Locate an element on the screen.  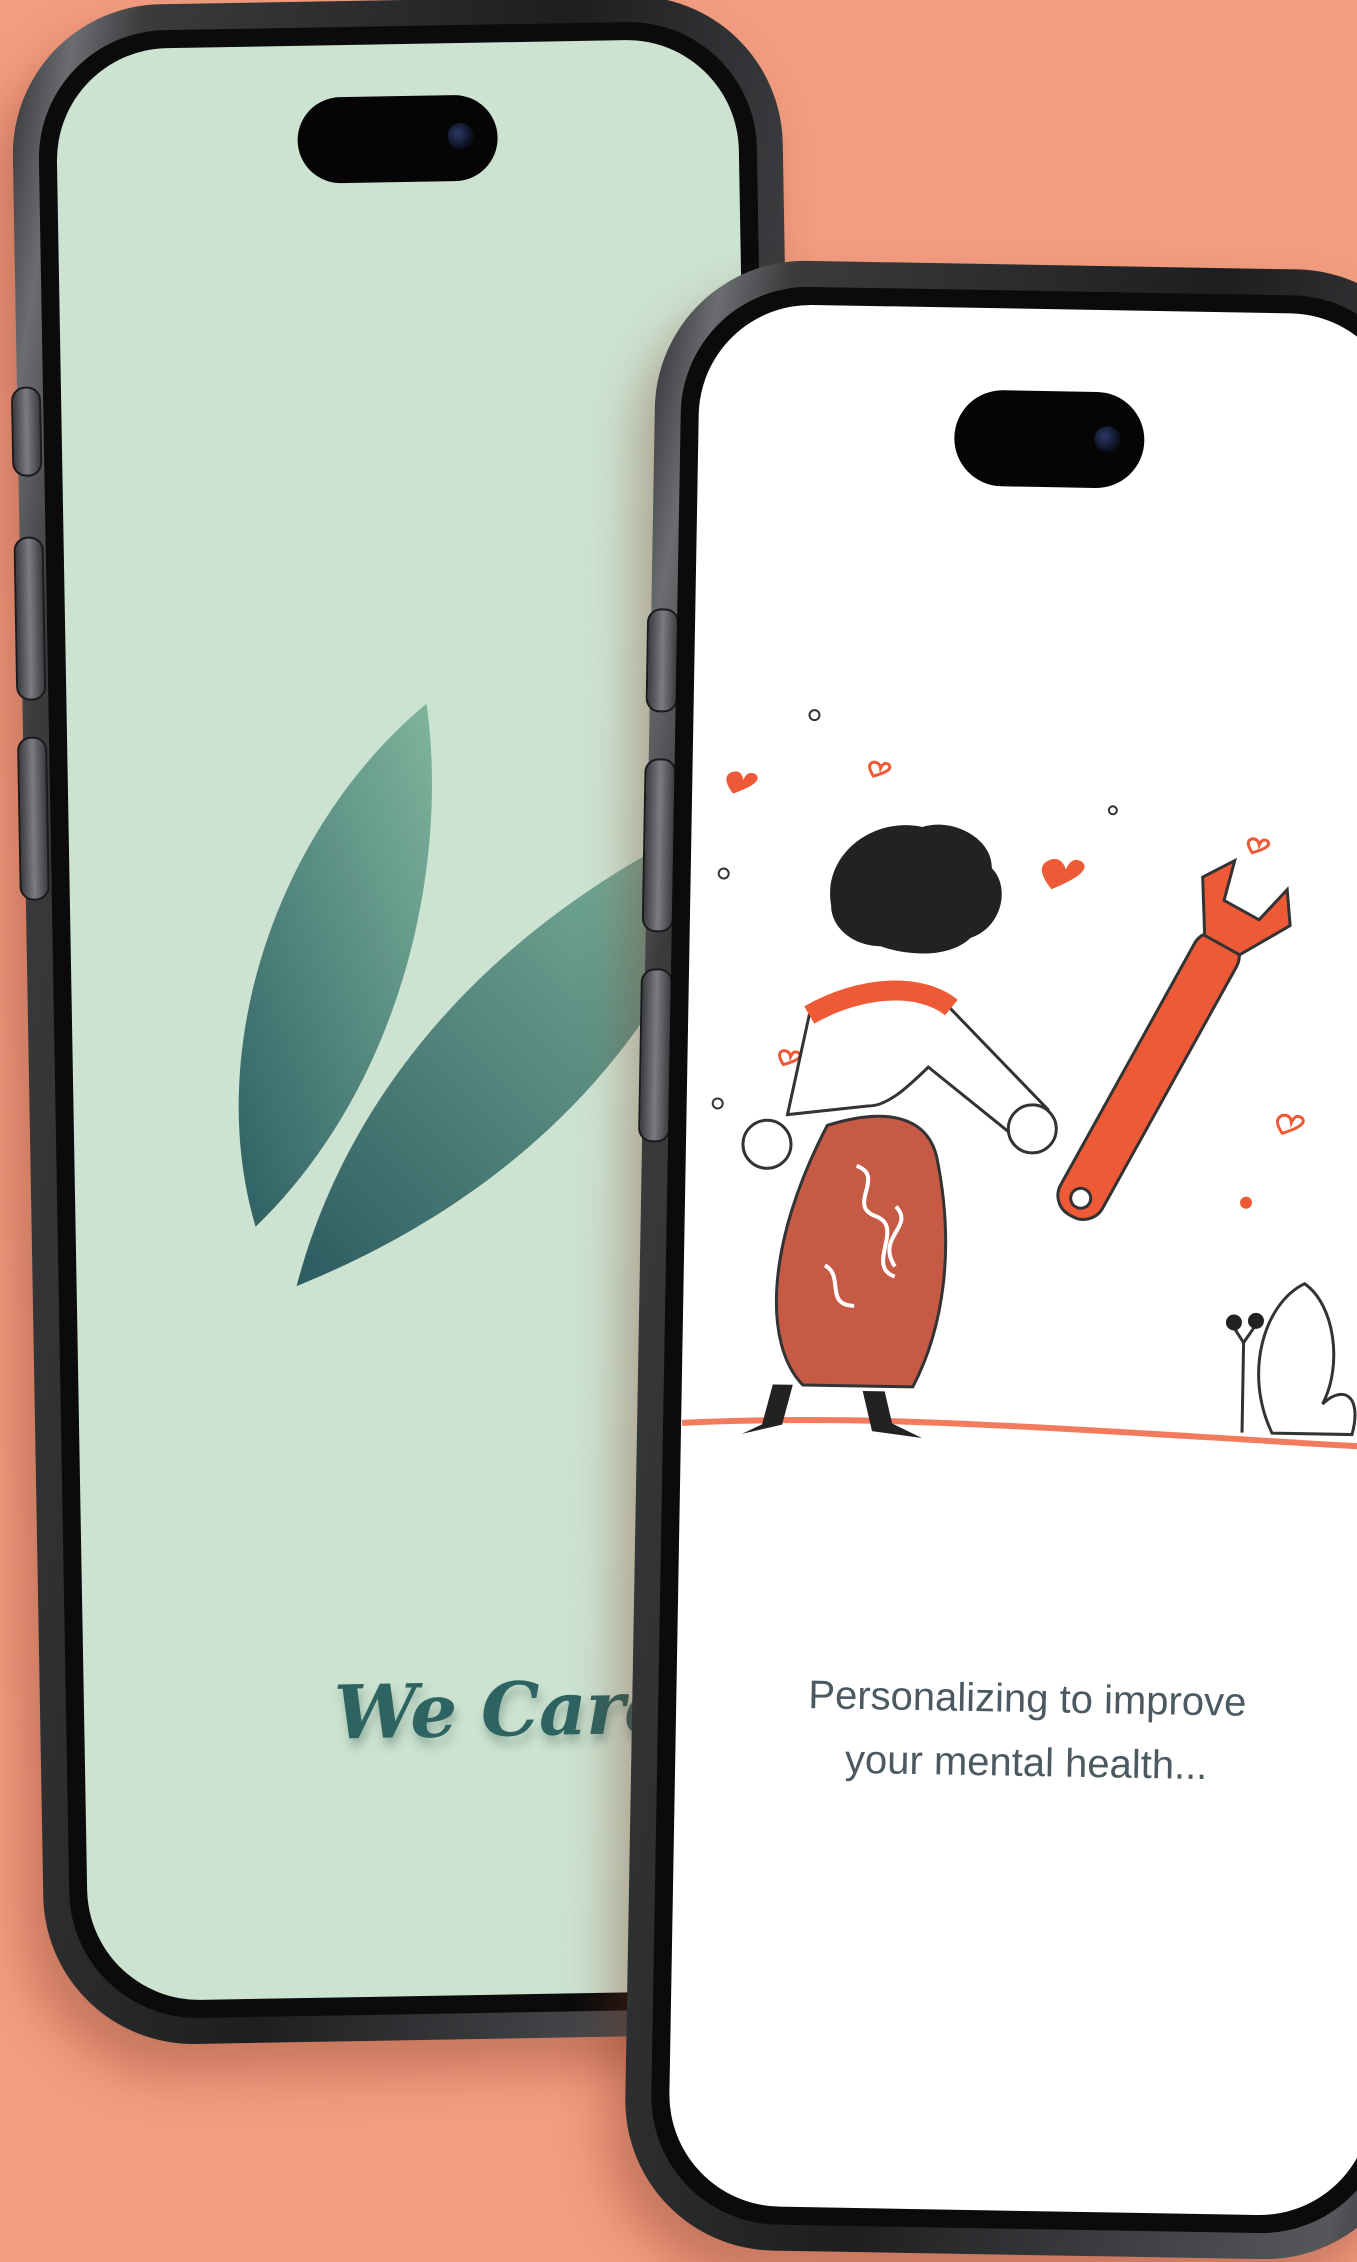
dress is located at coordinates (861, 1251).